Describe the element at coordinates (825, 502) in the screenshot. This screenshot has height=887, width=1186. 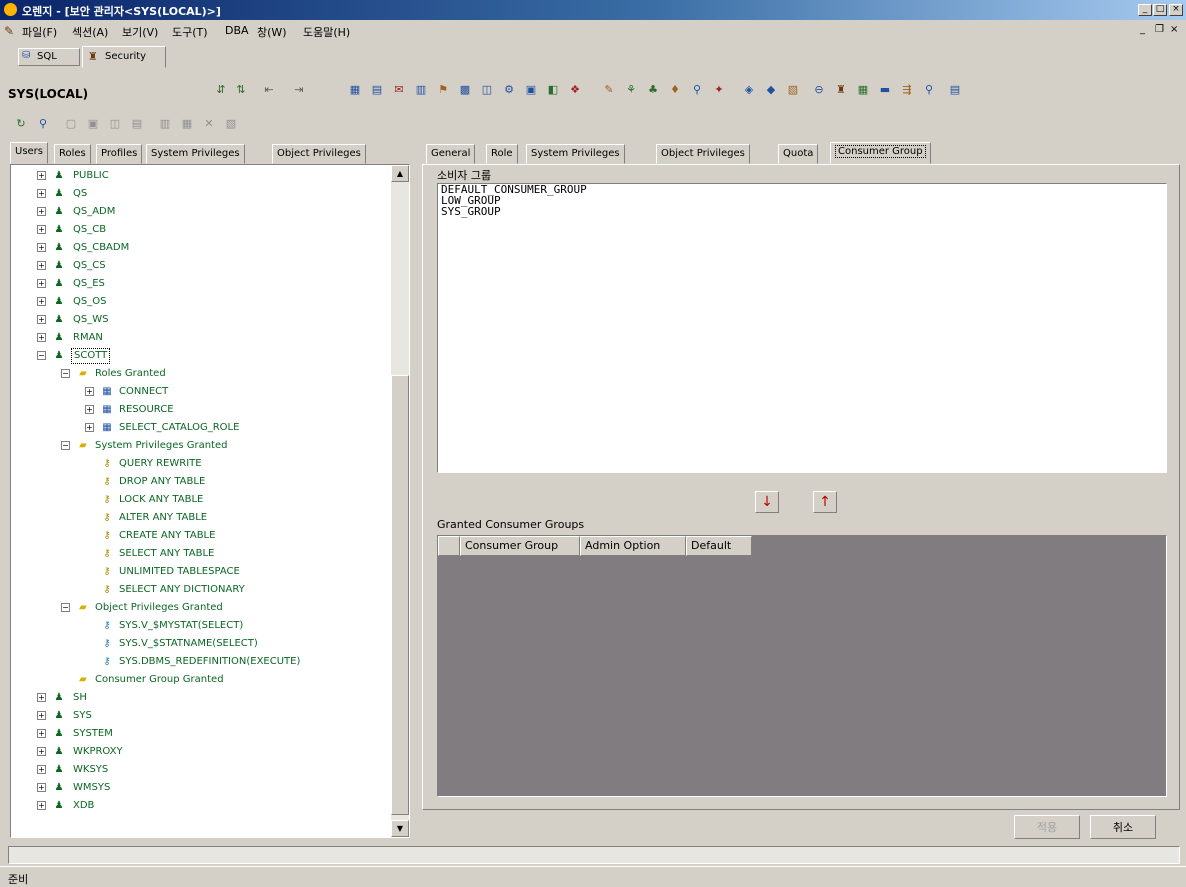
I see `move-up-button: ↑` at that location.